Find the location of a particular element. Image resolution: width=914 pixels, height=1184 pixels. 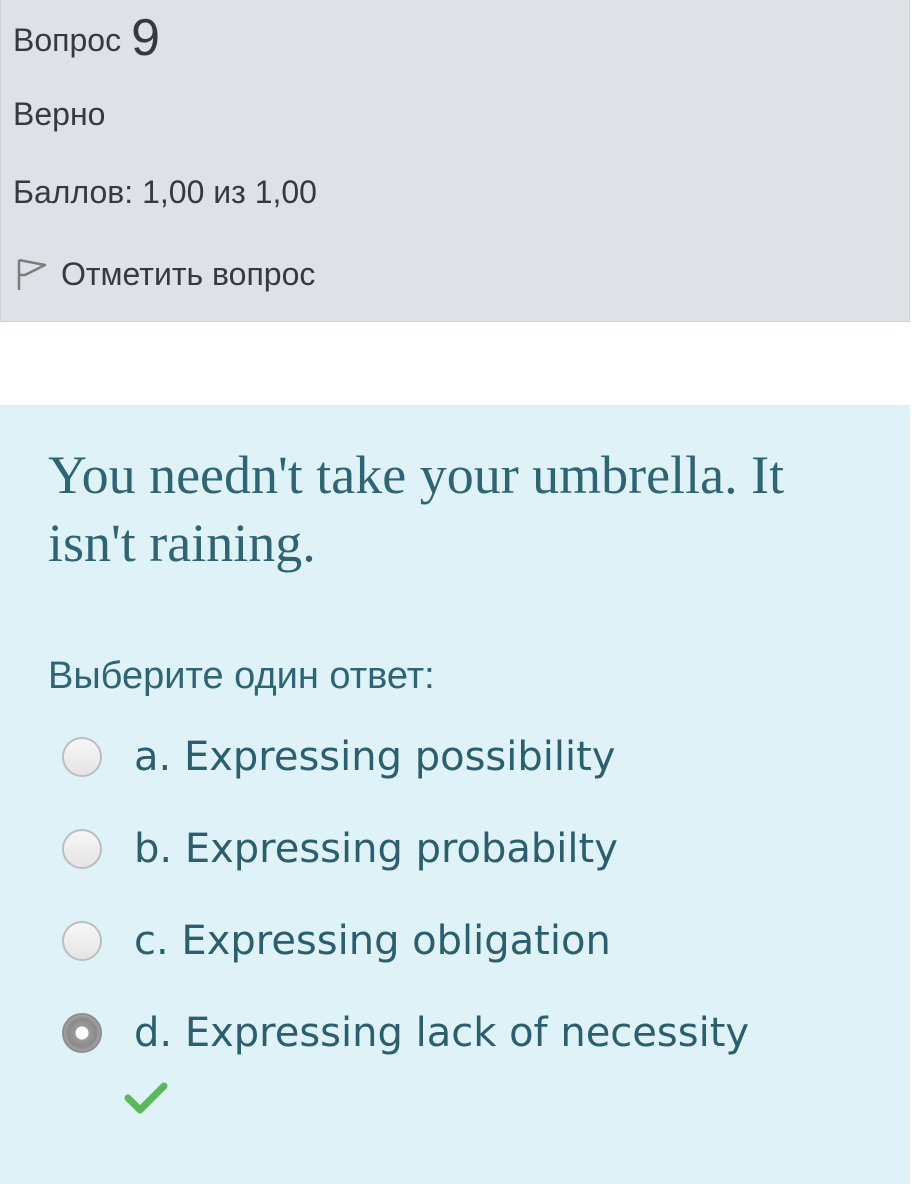

question-state: Верно is located at coordinates (59, 114).